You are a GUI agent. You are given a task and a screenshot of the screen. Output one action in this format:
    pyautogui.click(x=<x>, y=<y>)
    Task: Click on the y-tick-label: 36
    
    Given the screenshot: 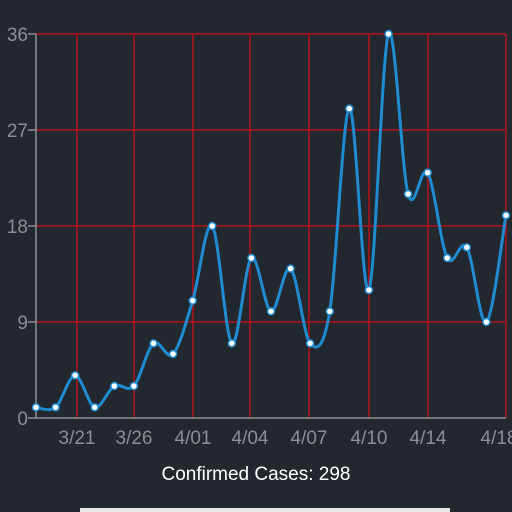 What is the action you would take?
    pyautogui.click(x=17, y=35)
    